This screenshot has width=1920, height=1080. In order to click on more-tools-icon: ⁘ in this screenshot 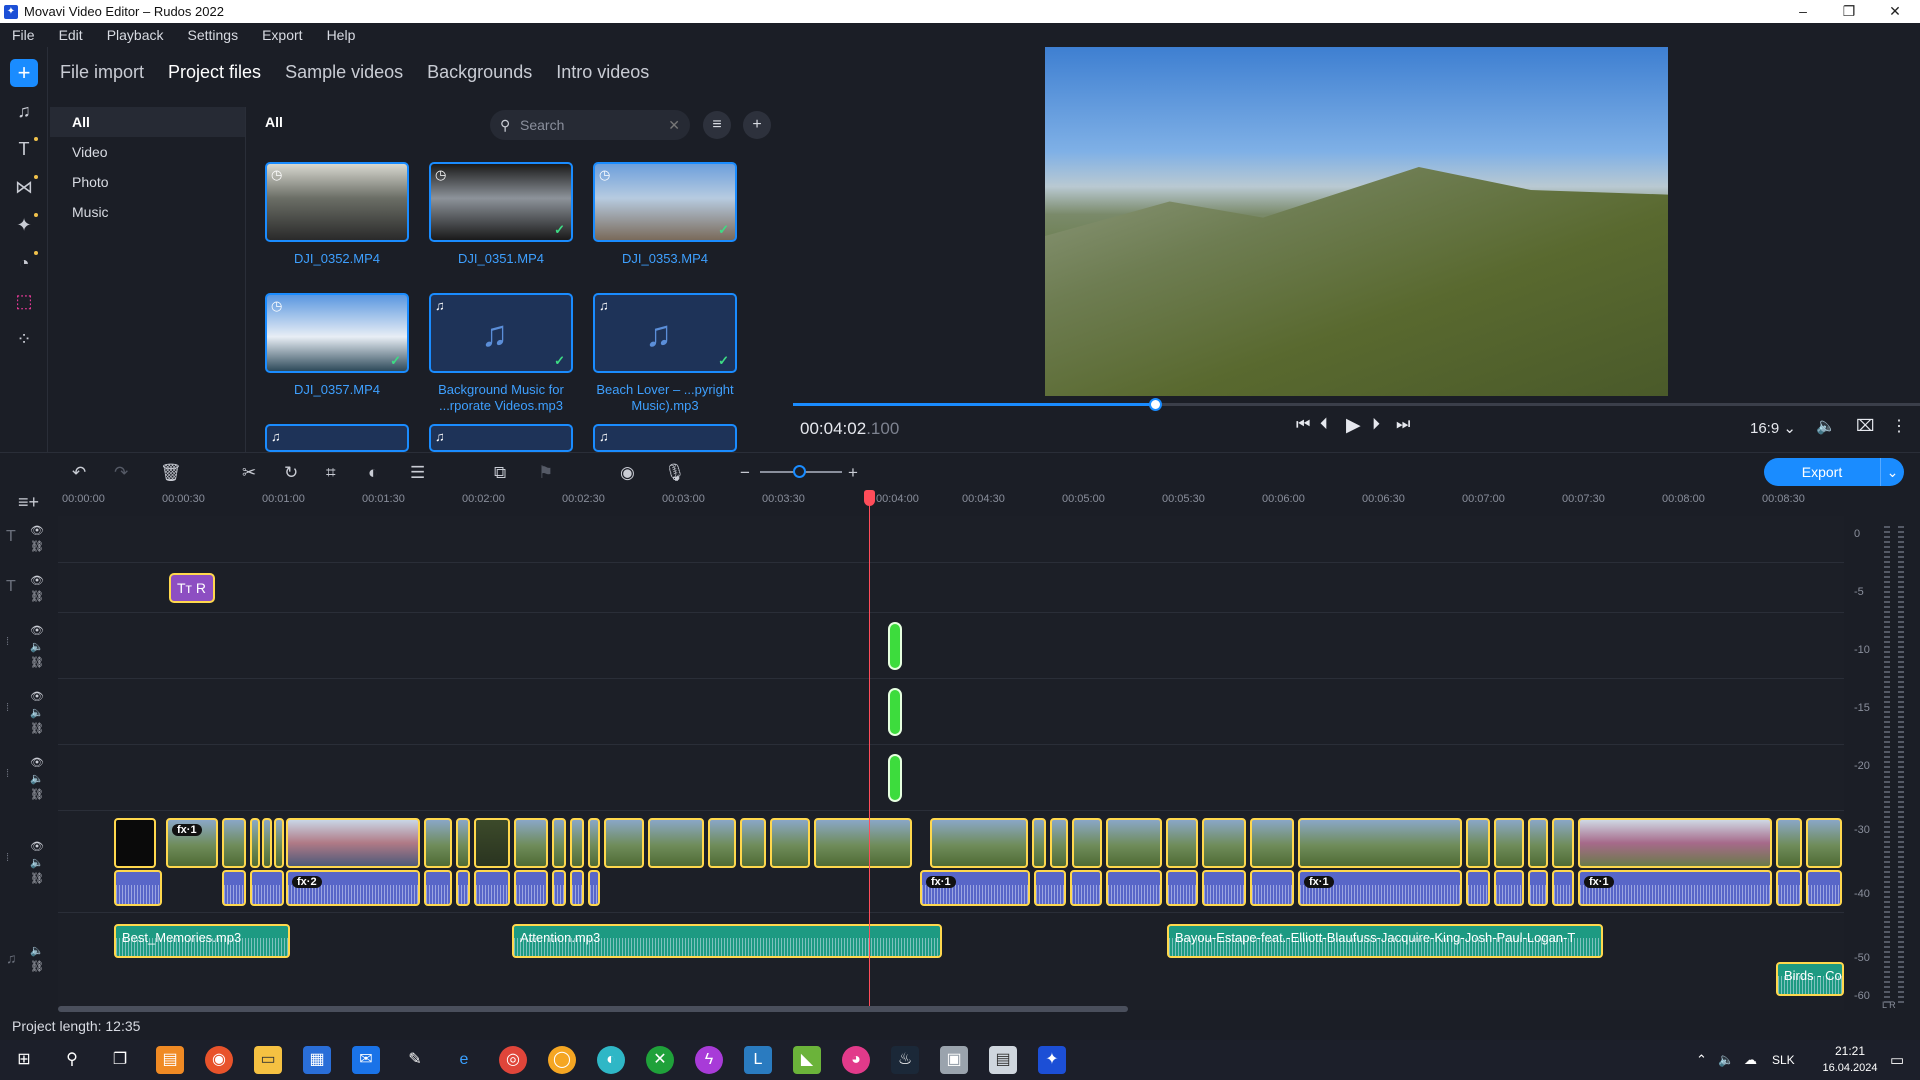, I will do `click(24, 339)`.